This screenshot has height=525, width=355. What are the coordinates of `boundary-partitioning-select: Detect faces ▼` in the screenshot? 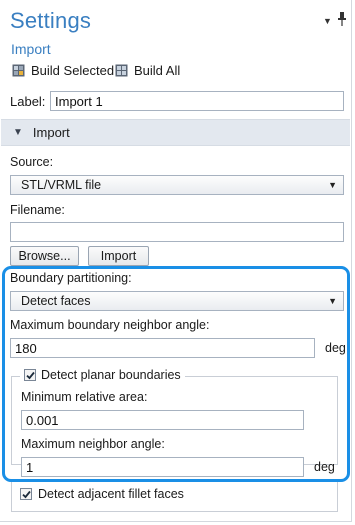 It's located at (177, 301).